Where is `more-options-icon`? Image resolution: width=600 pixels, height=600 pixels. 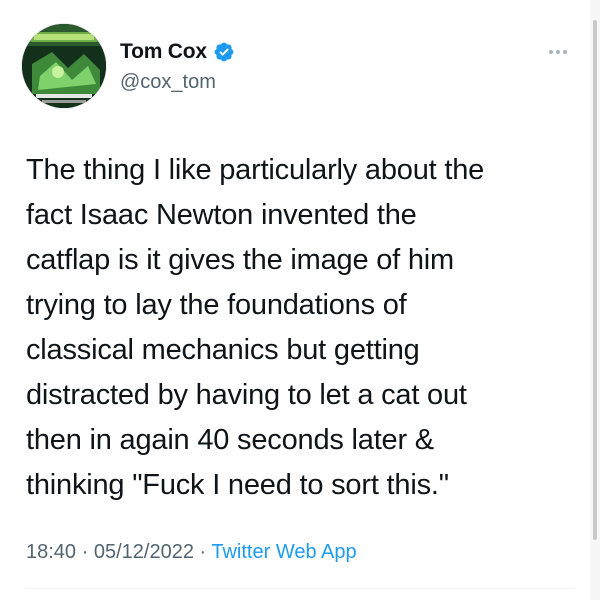 more-options-icon is located at coordinates (558, 52).